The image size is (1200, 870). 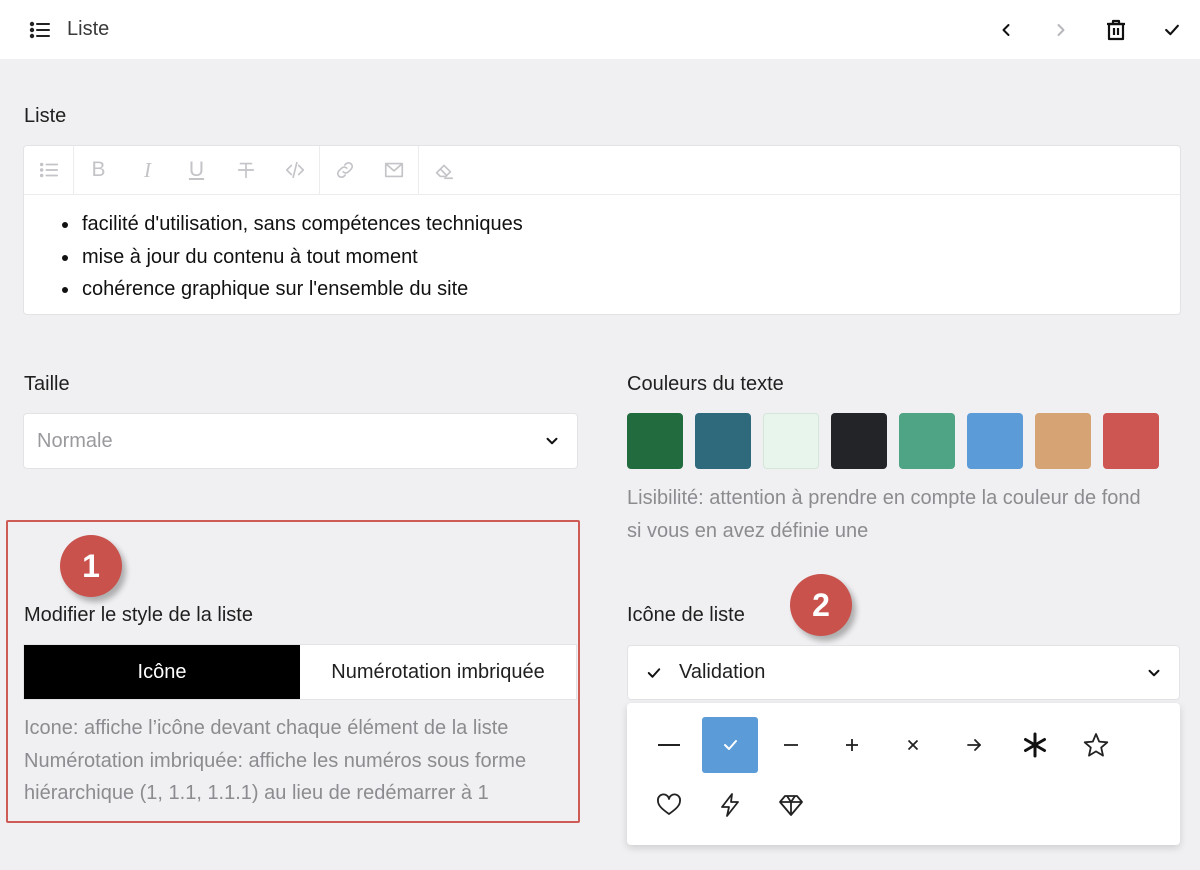 I want to click on strikethrough-button, so click(x=245, y=170).